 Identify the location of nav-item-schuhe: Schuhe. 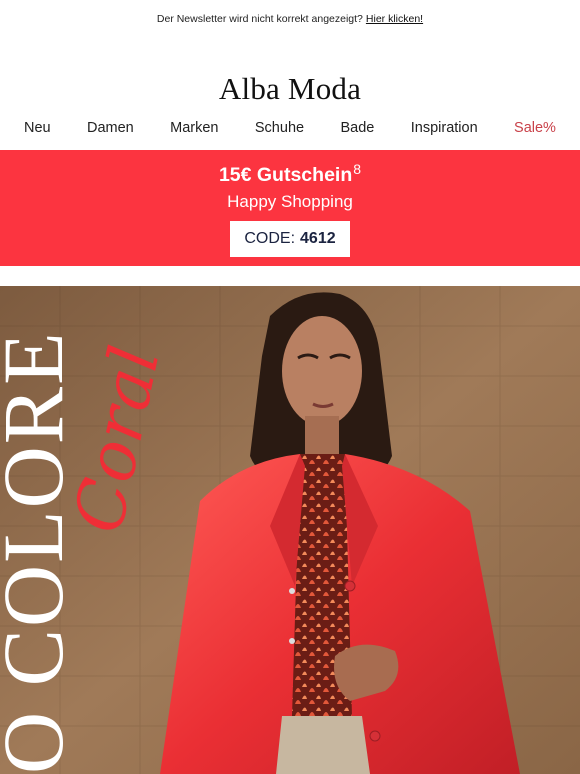
(279, 128).